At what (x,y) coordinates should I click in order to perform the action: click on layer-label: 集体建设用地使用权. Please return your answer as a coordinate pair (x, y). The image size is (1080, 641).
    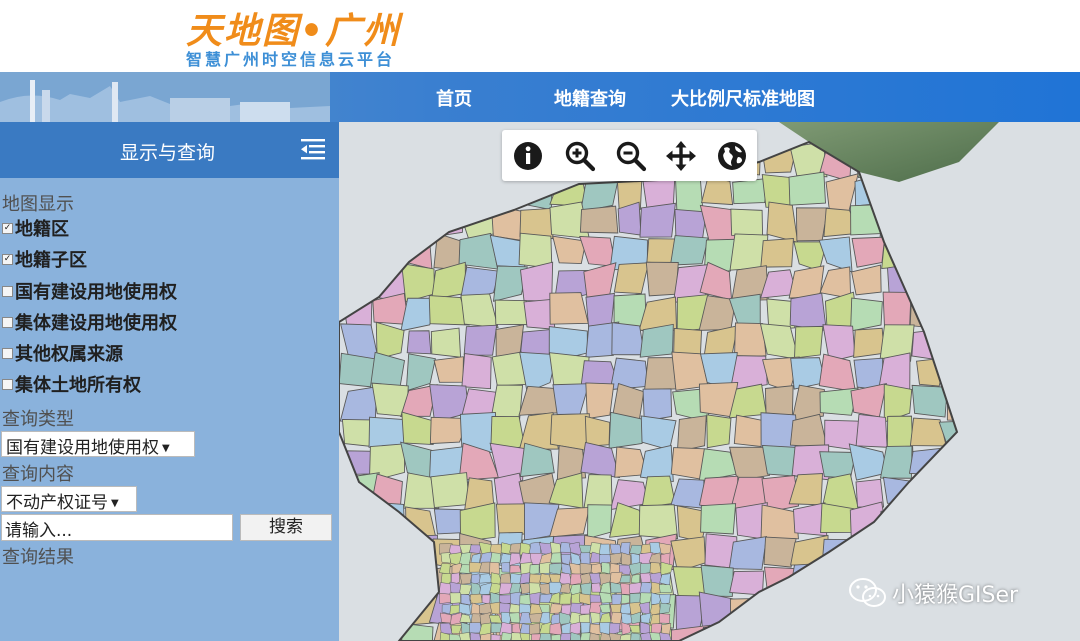
    Looking at the image, I should click on (96, 323).